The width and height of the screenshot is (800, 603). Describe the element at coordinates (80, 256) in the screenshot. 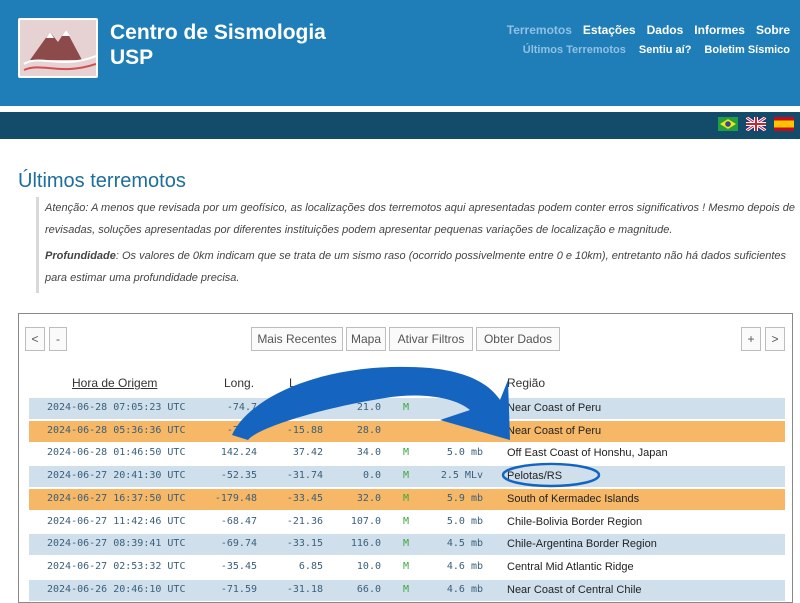

I see `notice-depth-label: Profundidade` at that location.